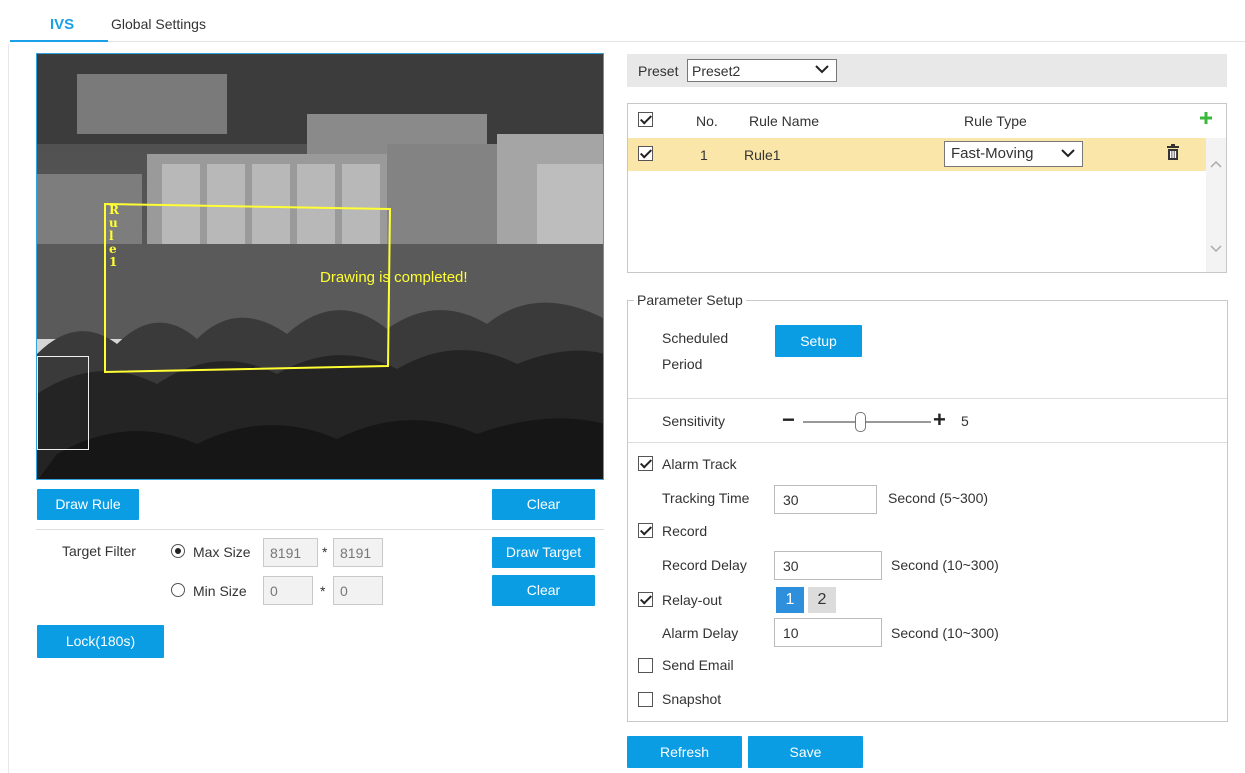 This screenshot has width=1245, height=773. Describe the element at coordinates (1206, 119) in the screenshot. I see `add-rule-icon` at that location.